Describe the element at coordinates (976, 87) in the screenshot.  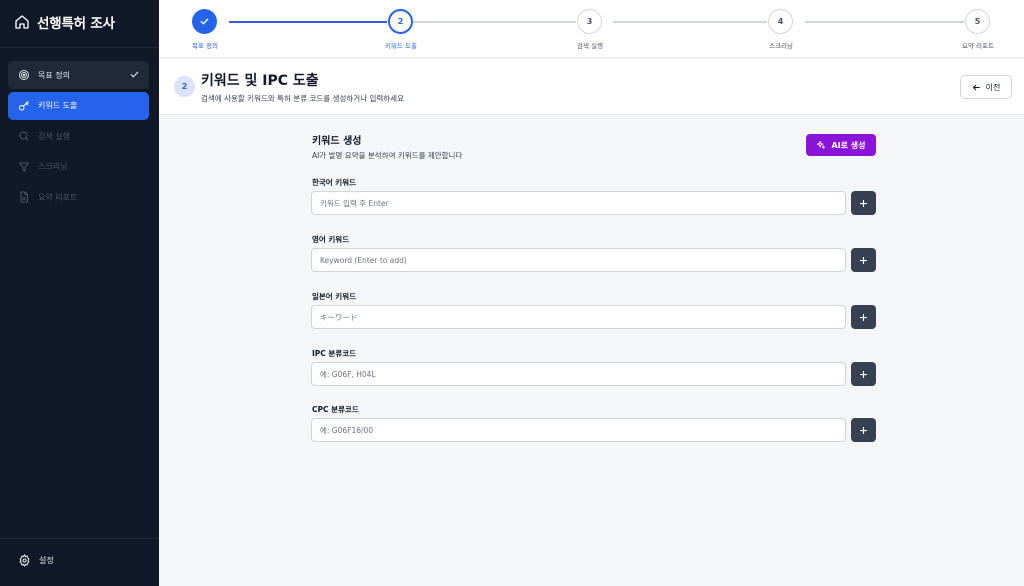
I see `arrow-left-icon` at that location.